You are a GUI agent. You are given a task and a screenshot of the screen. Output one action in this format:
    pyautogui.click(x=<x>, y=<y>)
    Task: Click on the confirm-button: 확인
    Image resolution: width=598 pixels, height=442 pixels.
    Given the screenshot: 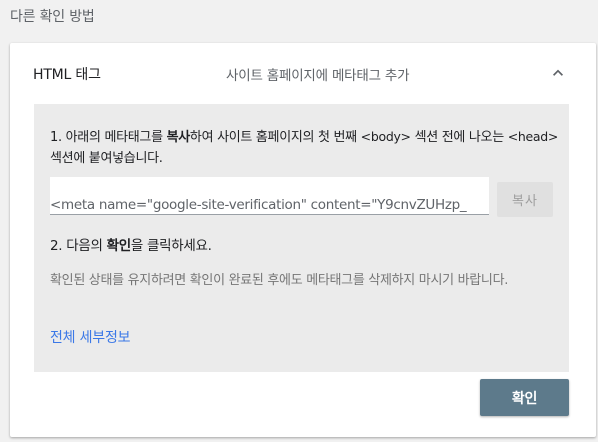 What is the action you would take?
    pyautogui.click(x=524, y=397)
    